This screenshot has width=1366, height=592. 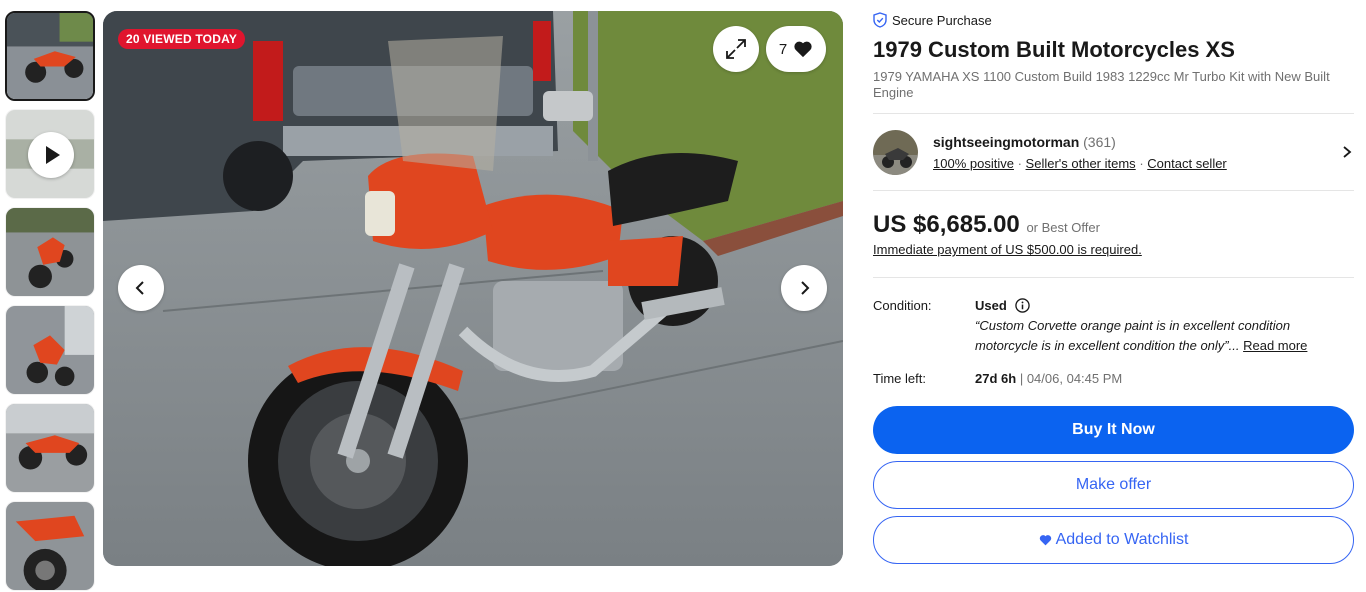 I want to click on time-remaining: 27d 6h, so click(x=996, y=378).